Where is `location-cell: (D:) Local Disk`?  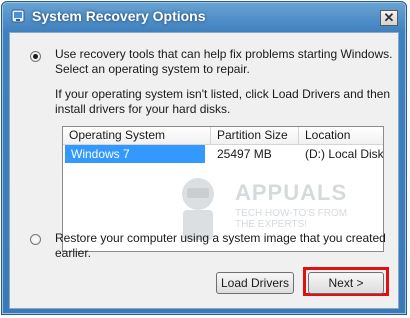
location-cell: (D:) Local Disk is located at coordinates (344, 154).